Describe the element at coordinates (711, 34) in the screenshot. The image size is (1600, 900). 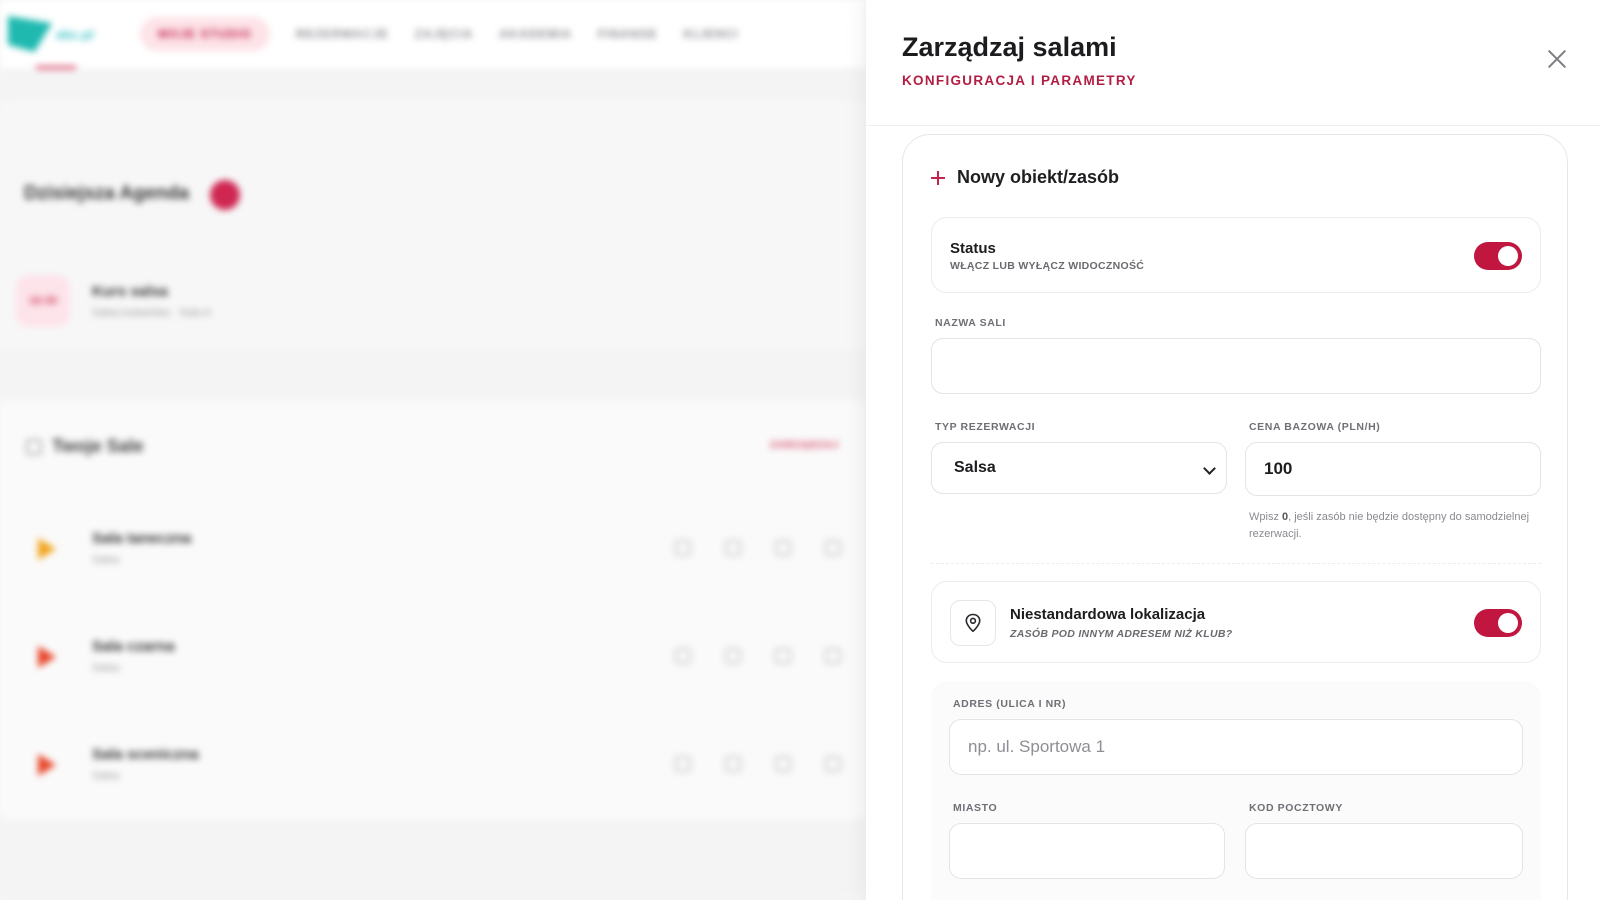
I see `nav-item-clients: KLIENCI` at that location.